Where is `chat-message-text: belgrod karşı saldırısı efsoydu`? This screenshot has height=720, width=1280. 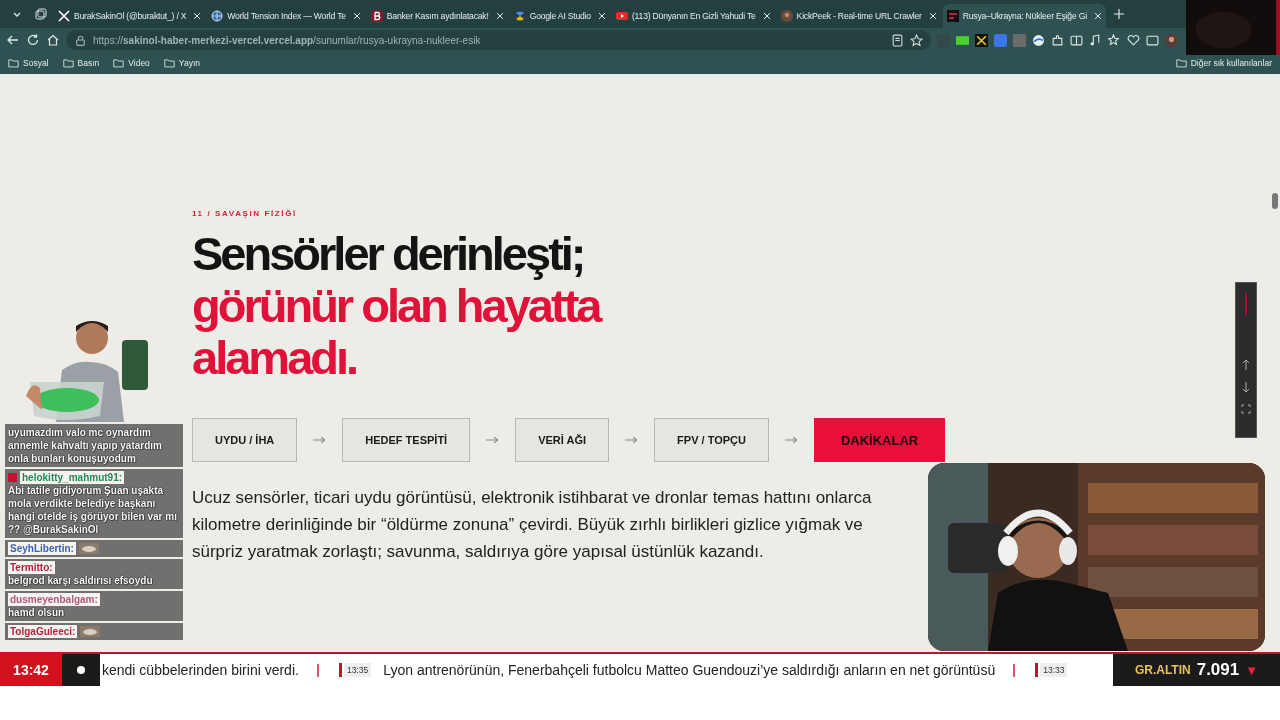 chat-message-text: belgrod karşı saldırısı efsoydu is located at coordinates (80, 580).